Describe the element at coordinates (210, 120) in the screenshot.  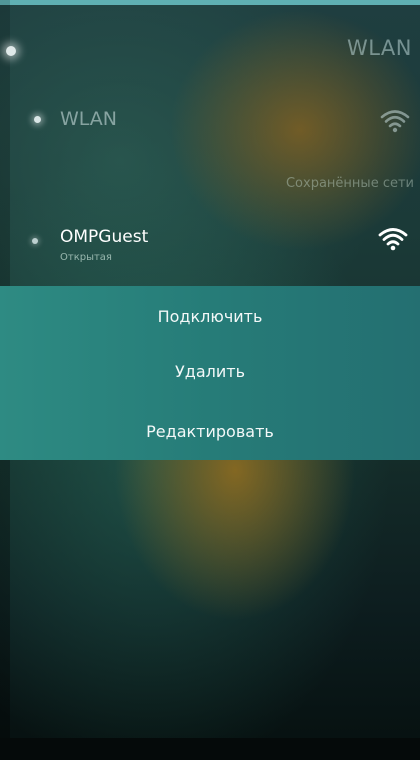
I see `wlan-toggle-row: WLAN` at that location.